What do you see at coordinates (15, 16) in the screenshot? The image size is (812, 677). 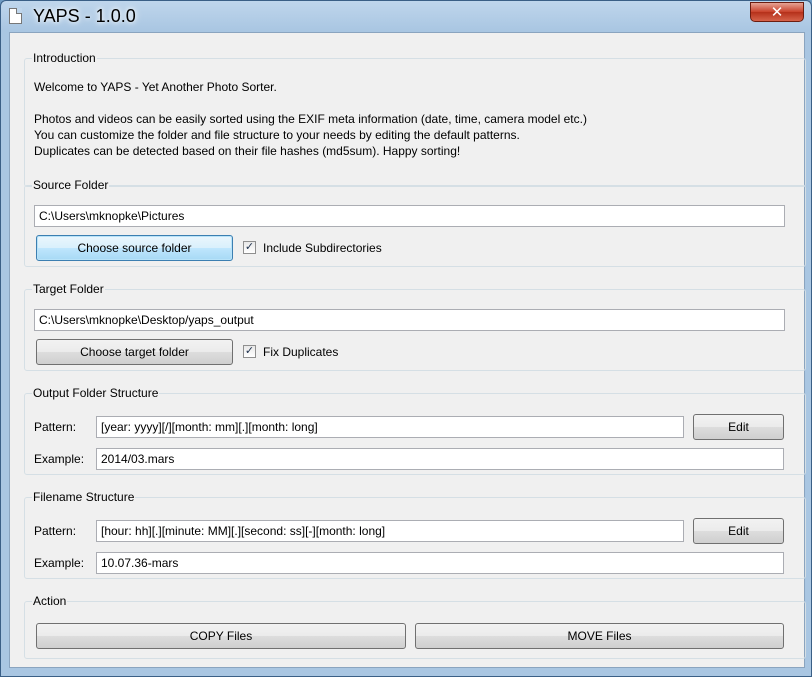 I see `app-document-icon` at bounding box center [15, 16].